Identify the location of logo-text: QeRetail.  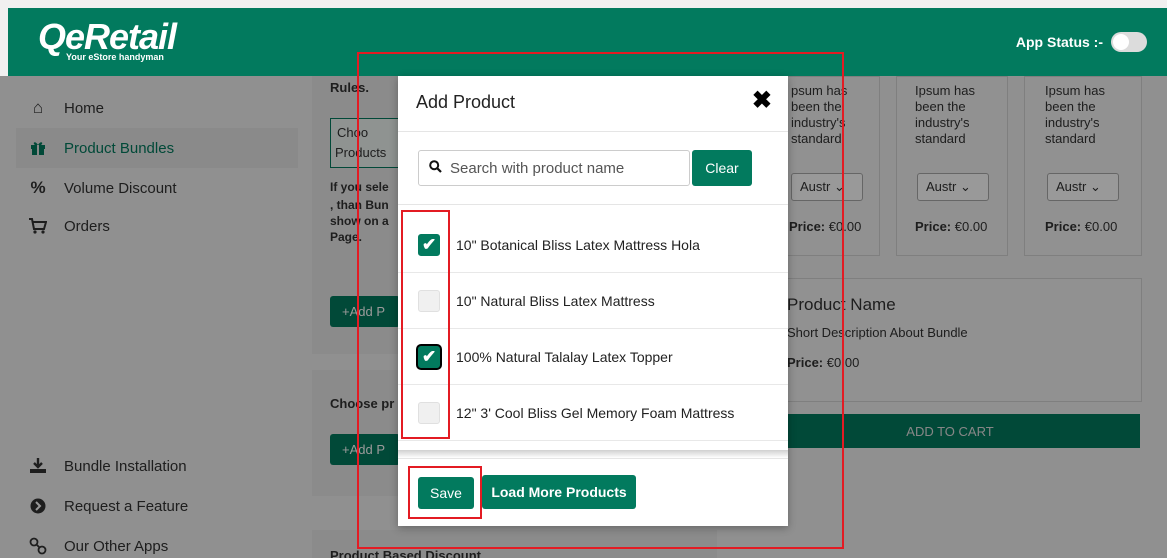
(107, 36).